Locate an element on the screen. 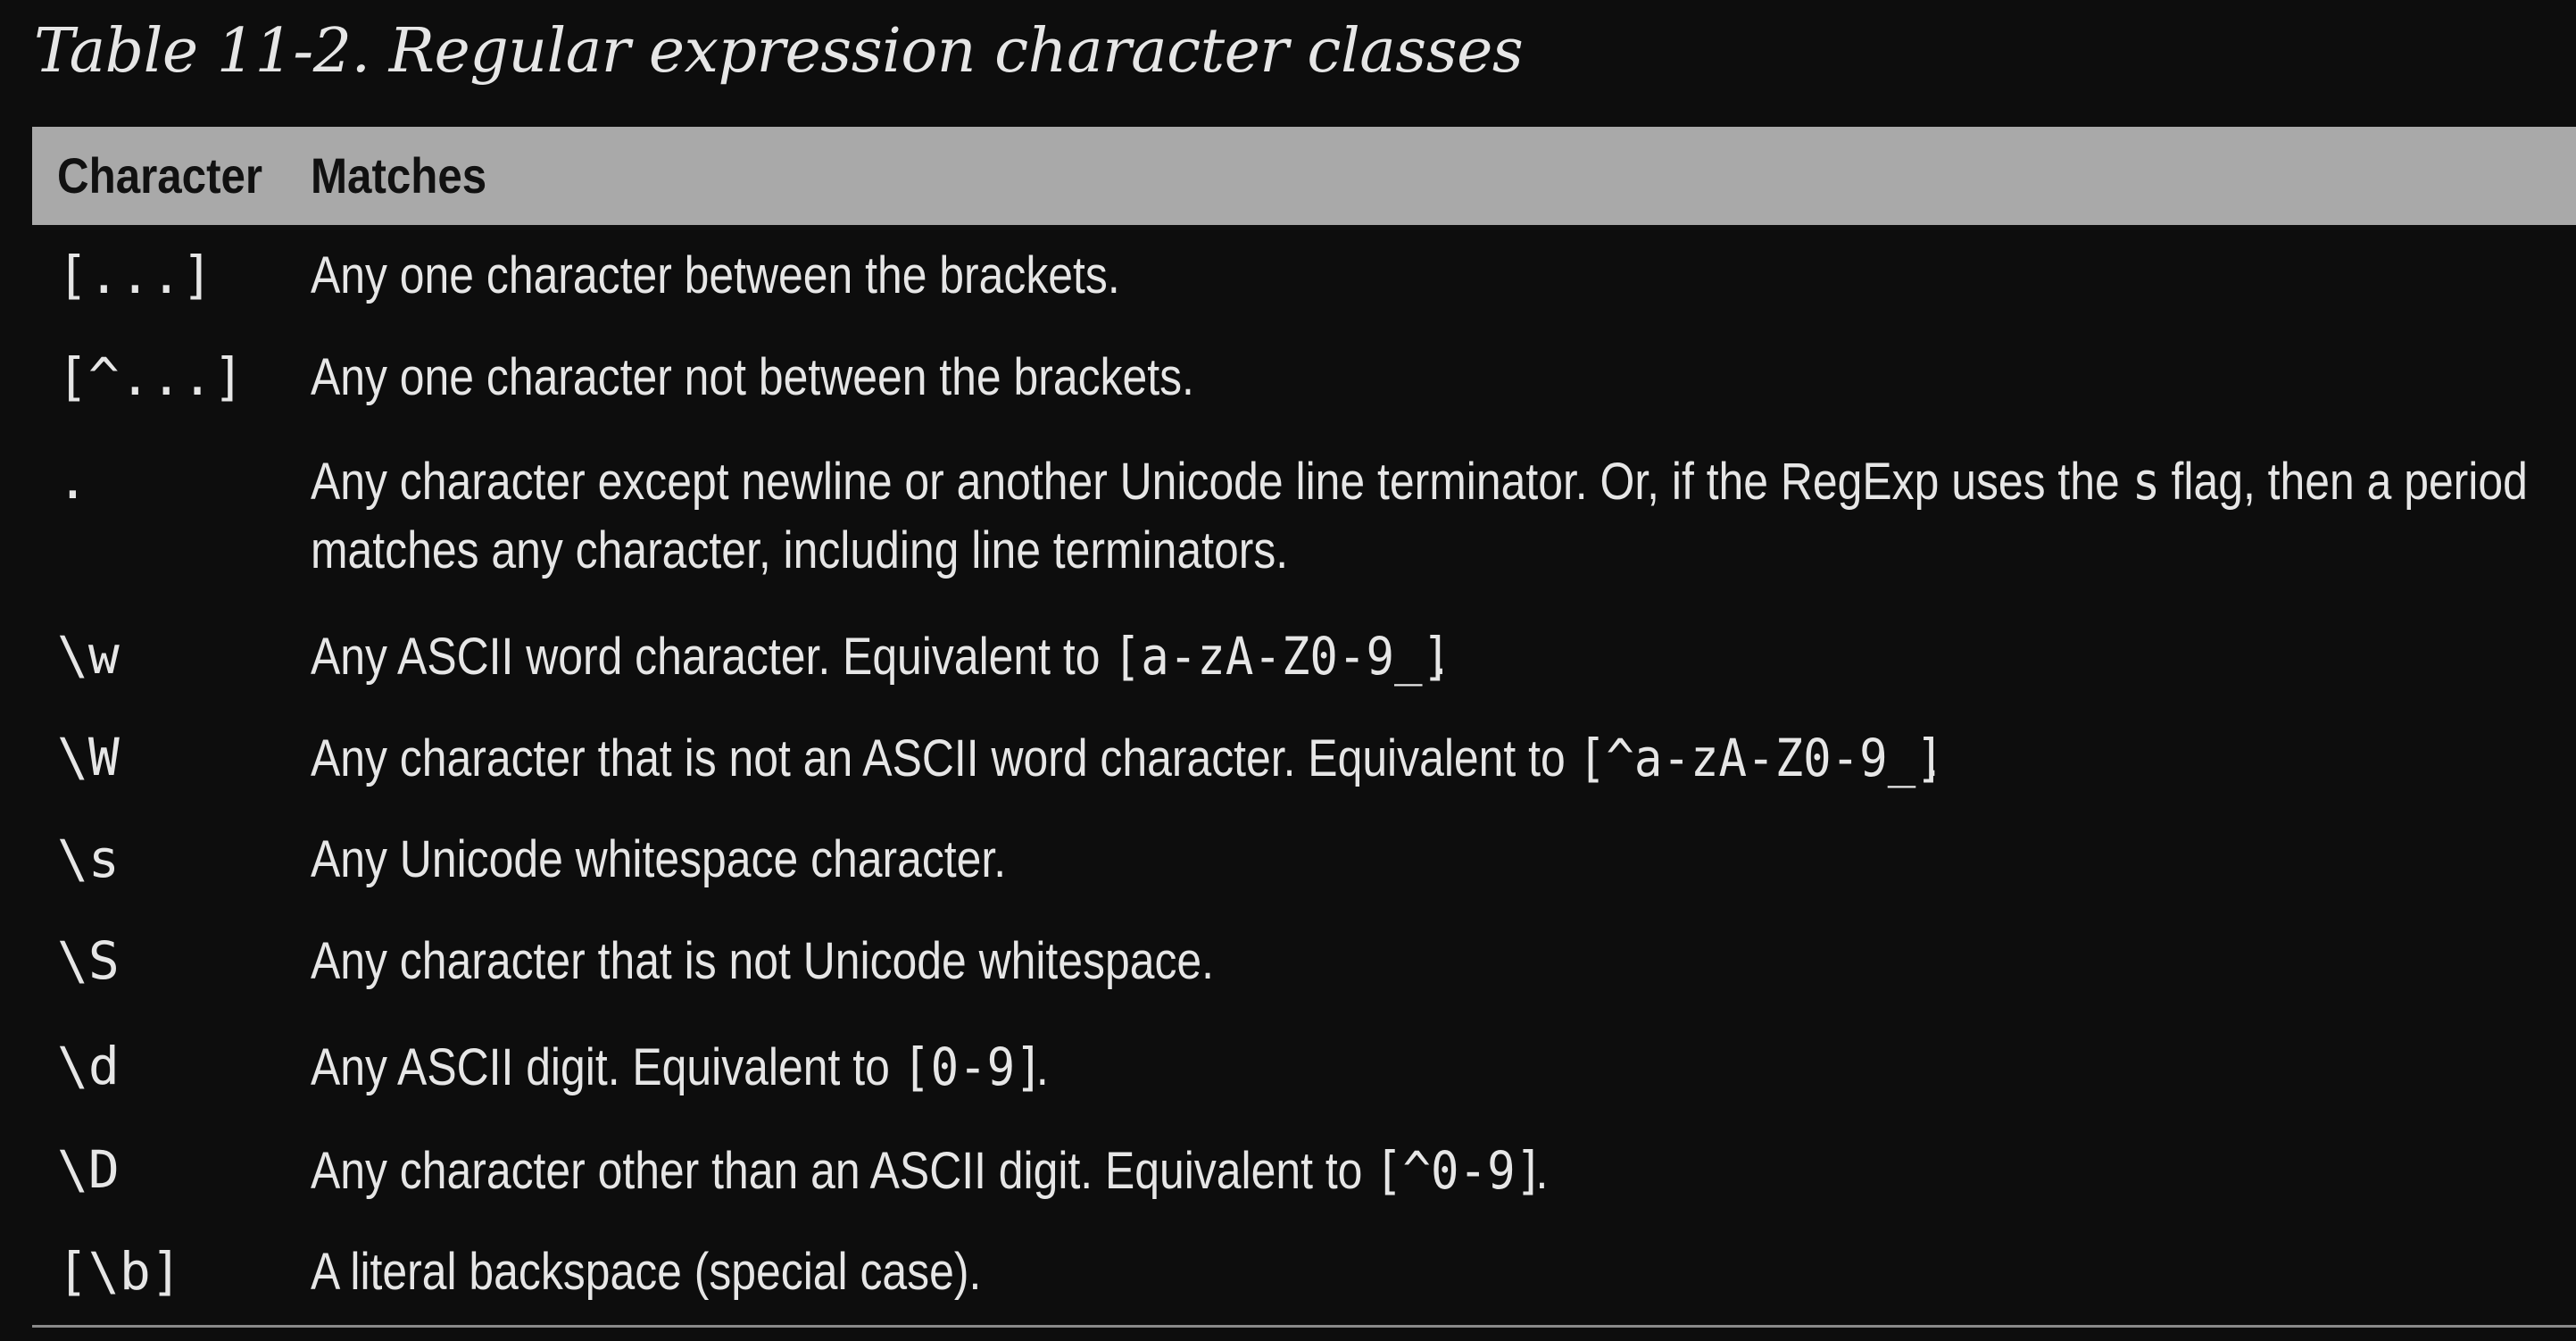 This screenshot has height=1341, width=2576. character-cell: [\b] is located at coordinates (119, 1271).